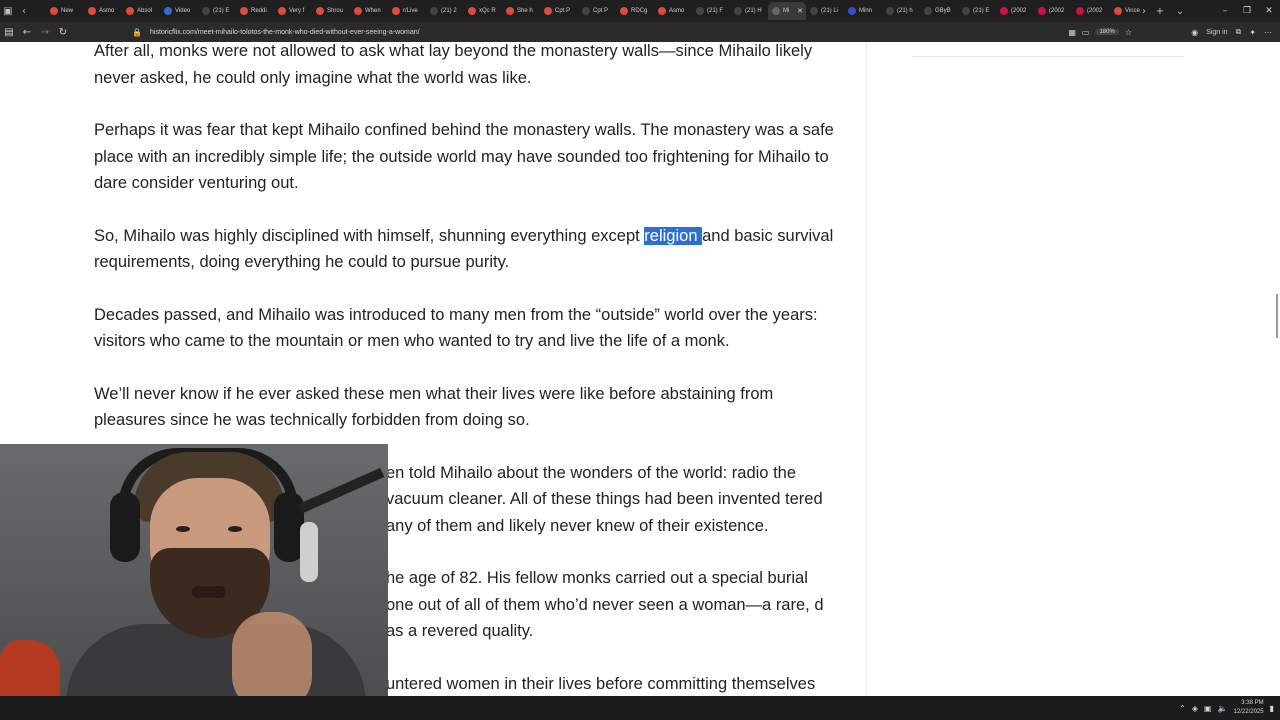  What do you see at coordinates (27, 32) in the screenshot?
I see `back-icon: ←` at bounding box center [27, 32].